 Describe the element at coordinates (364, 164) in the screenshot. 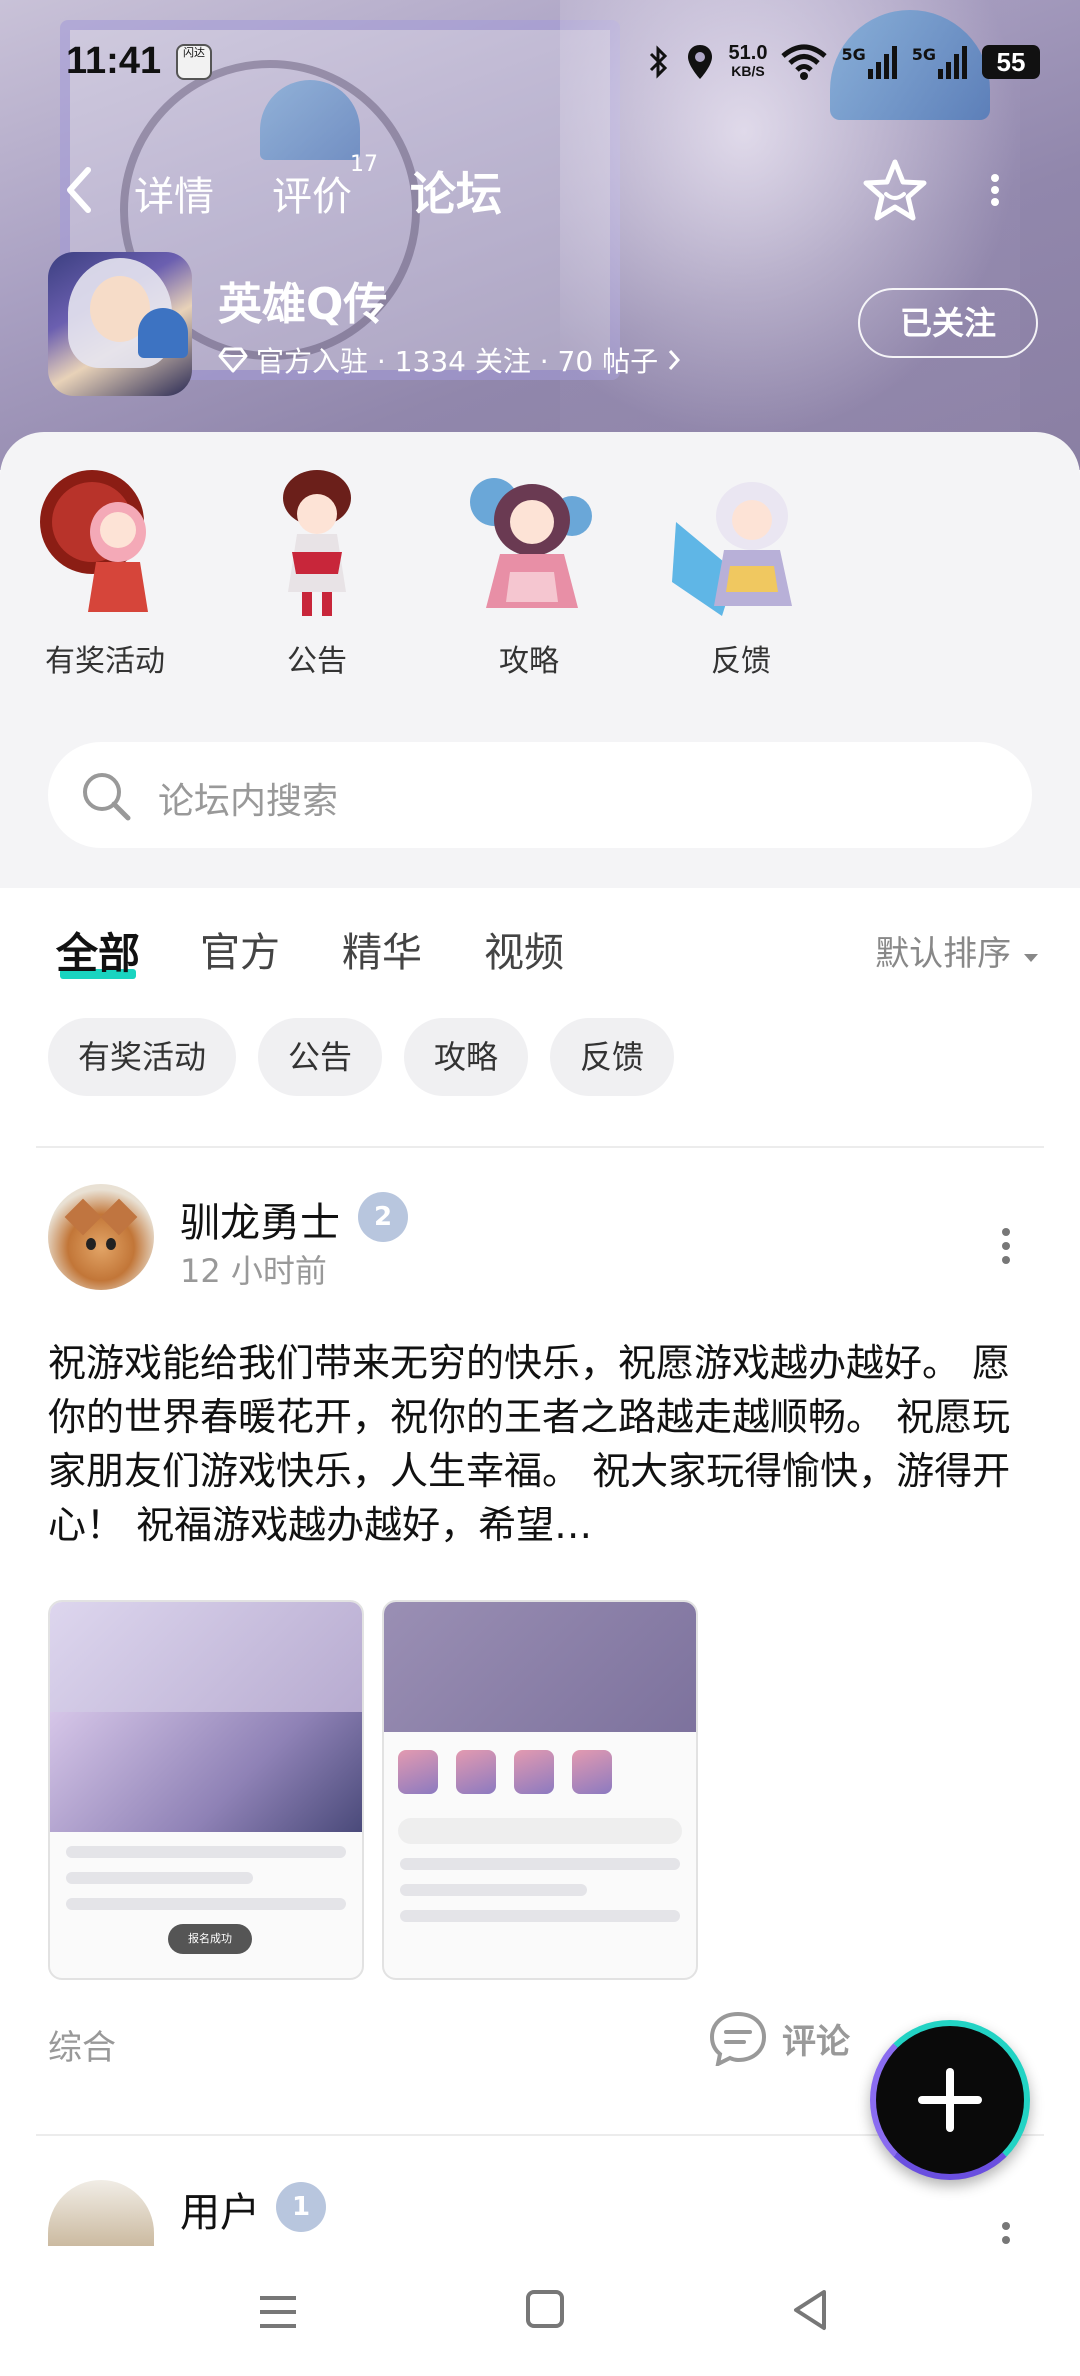

I see `review-count-badge: 17` at that location.